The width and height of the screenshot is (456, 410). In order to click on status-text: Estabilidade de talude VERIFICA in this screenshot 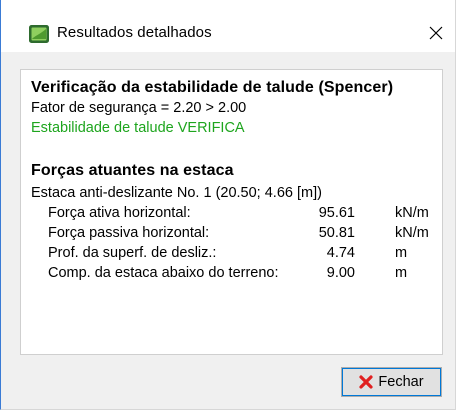, I will do `click(138, 128)`.